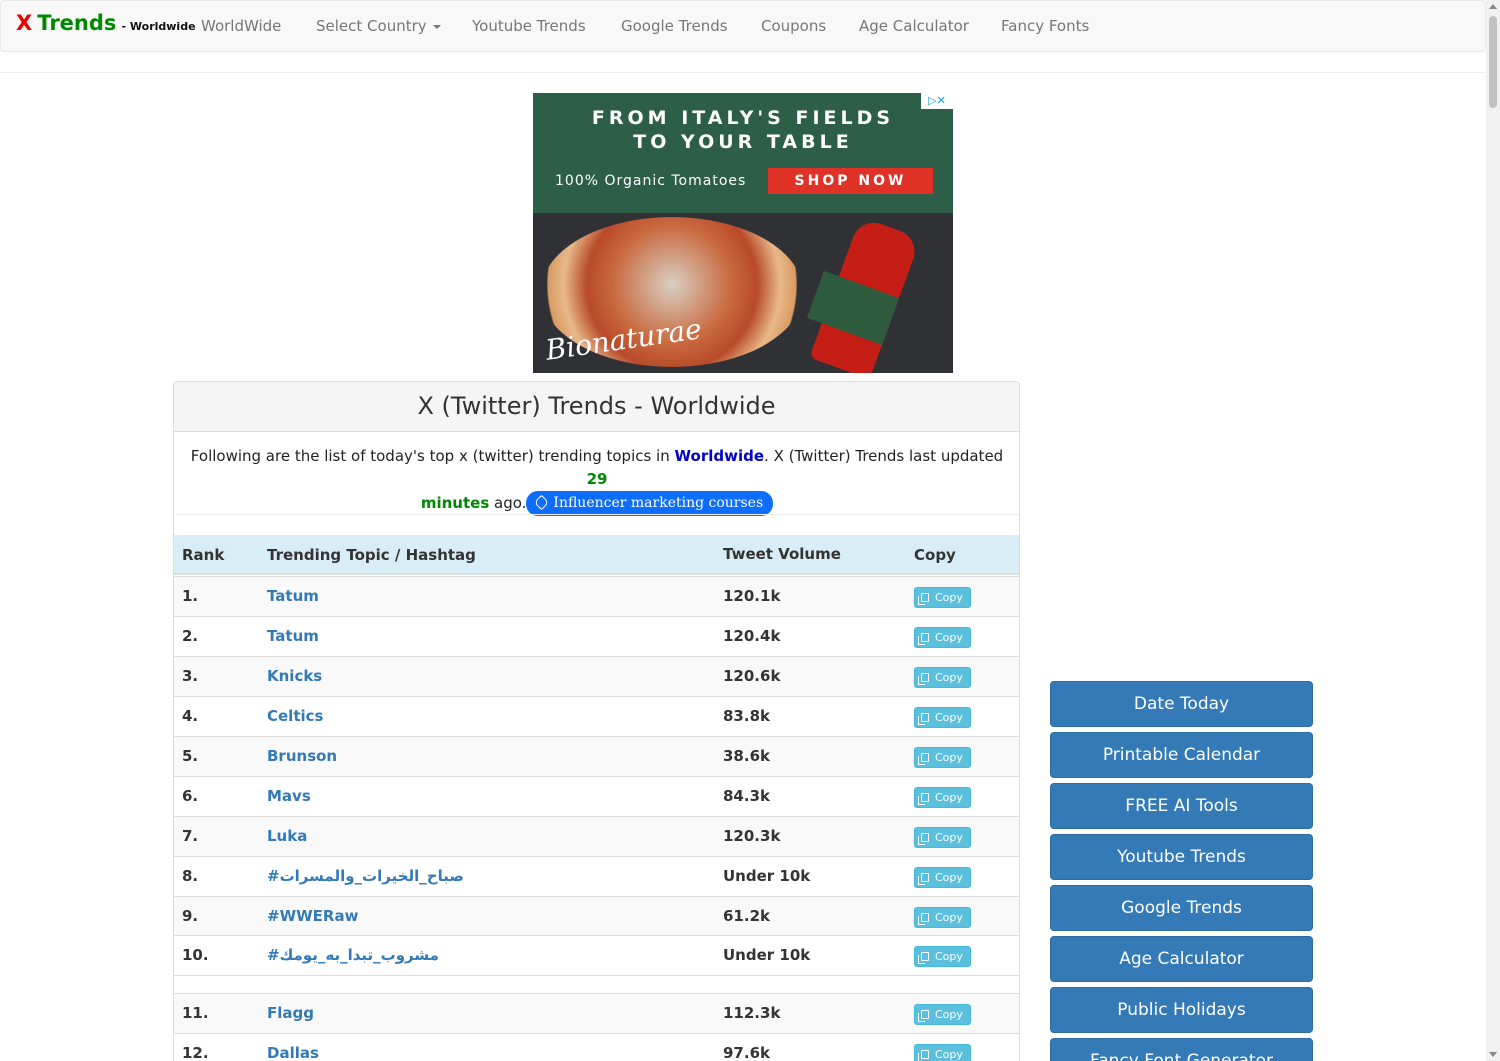 This screenshot has width=1500, height=1061. Describe the element at coordinates (294, 676) in the screenshot. I see `row-topic-link: Knicks` at that location.